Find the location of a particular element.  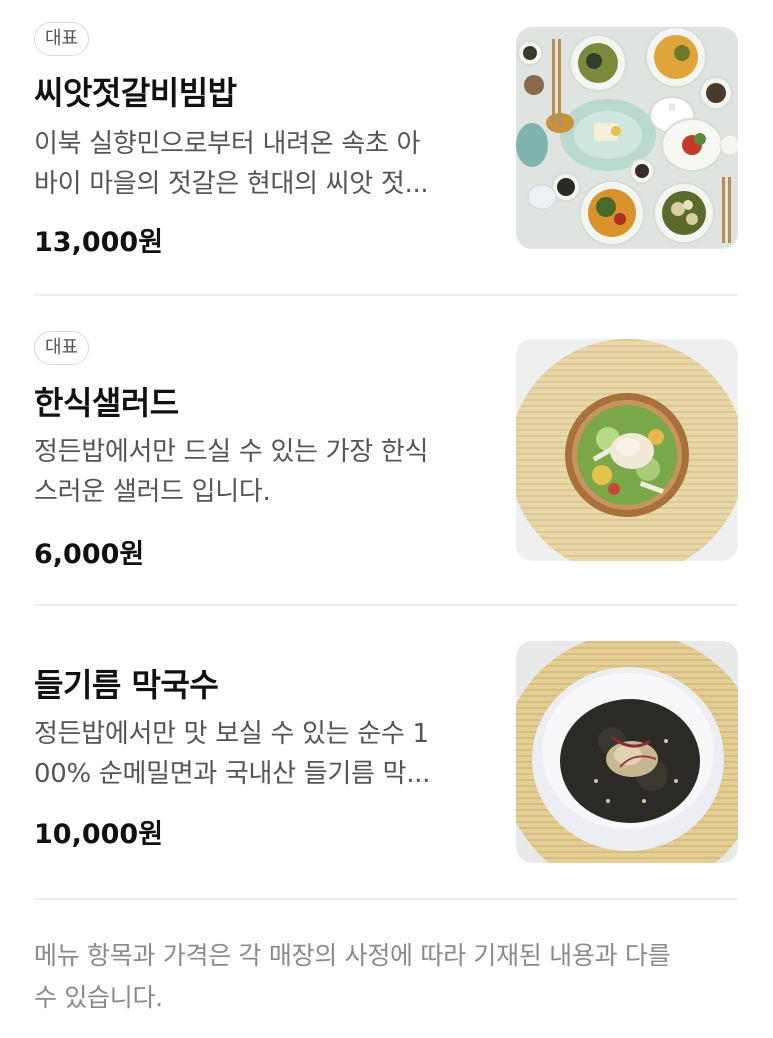

menu-item-price: 13,000원 is located at coordinates (99, 242).